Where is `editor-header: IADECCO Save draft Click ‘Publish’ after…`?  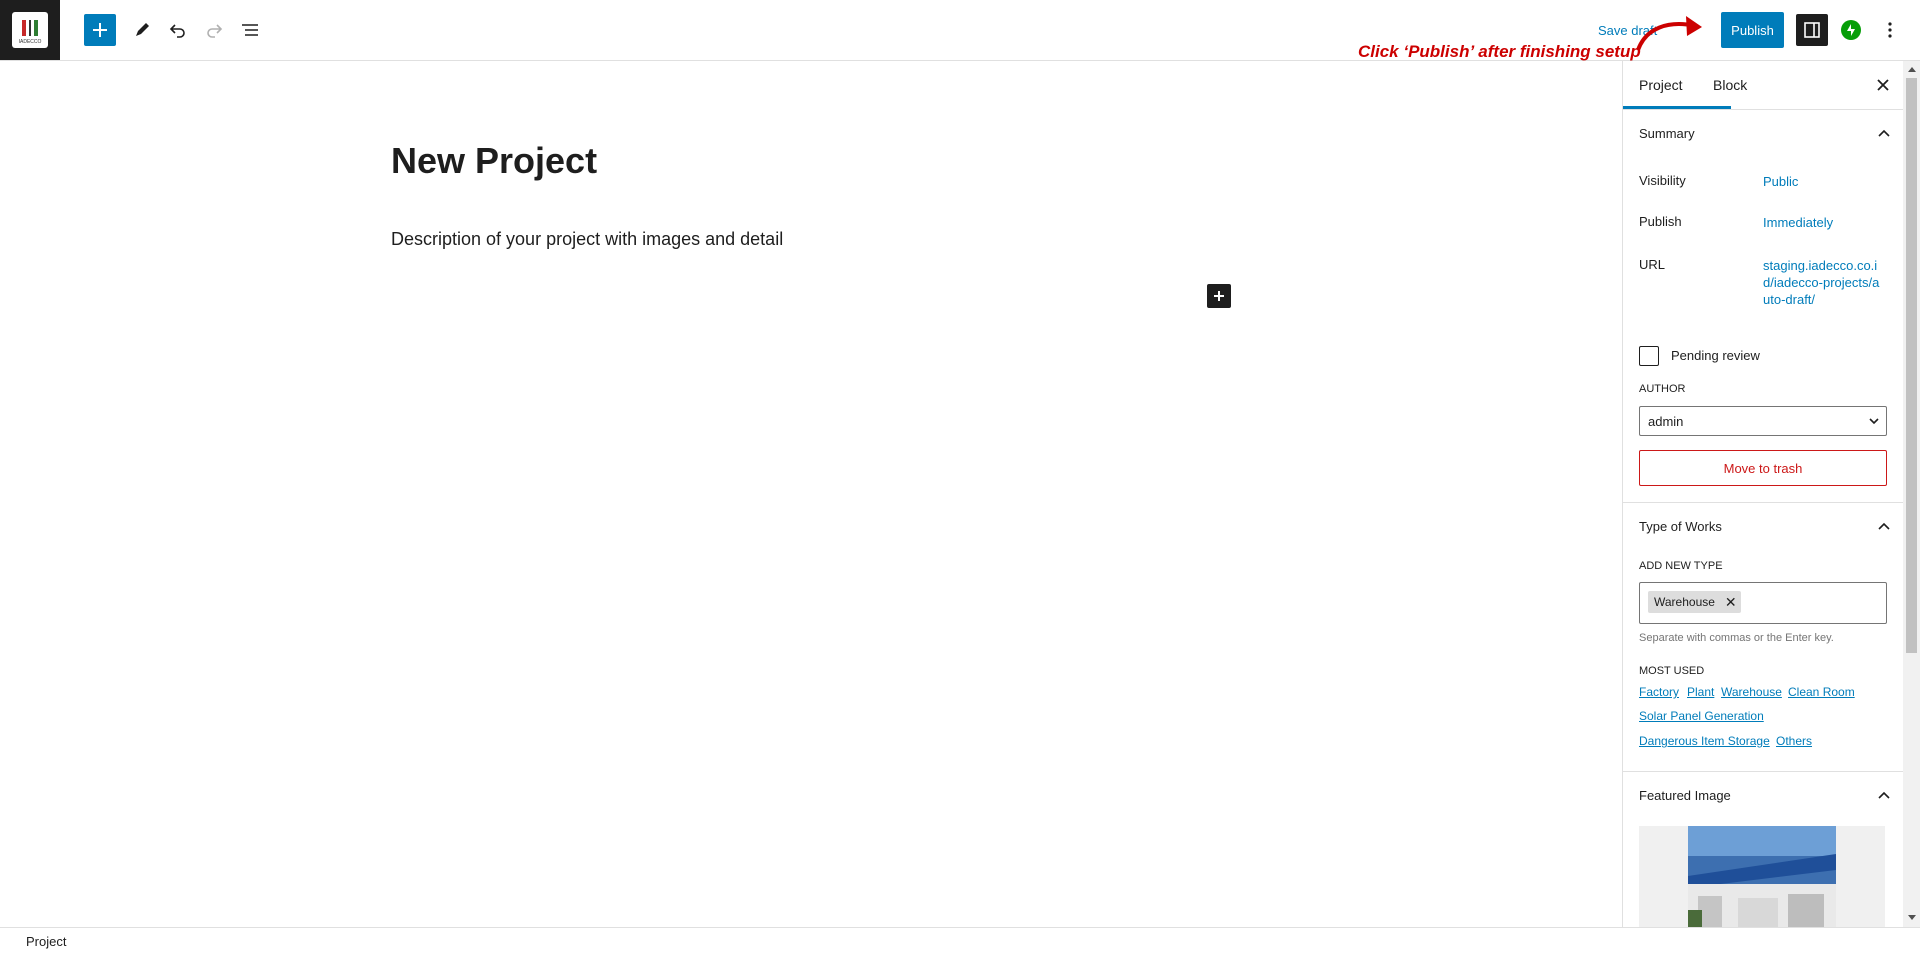 editor-header: IADECCO Save draft Click ‘Publish’ after… is located at coordinates (960, 30).